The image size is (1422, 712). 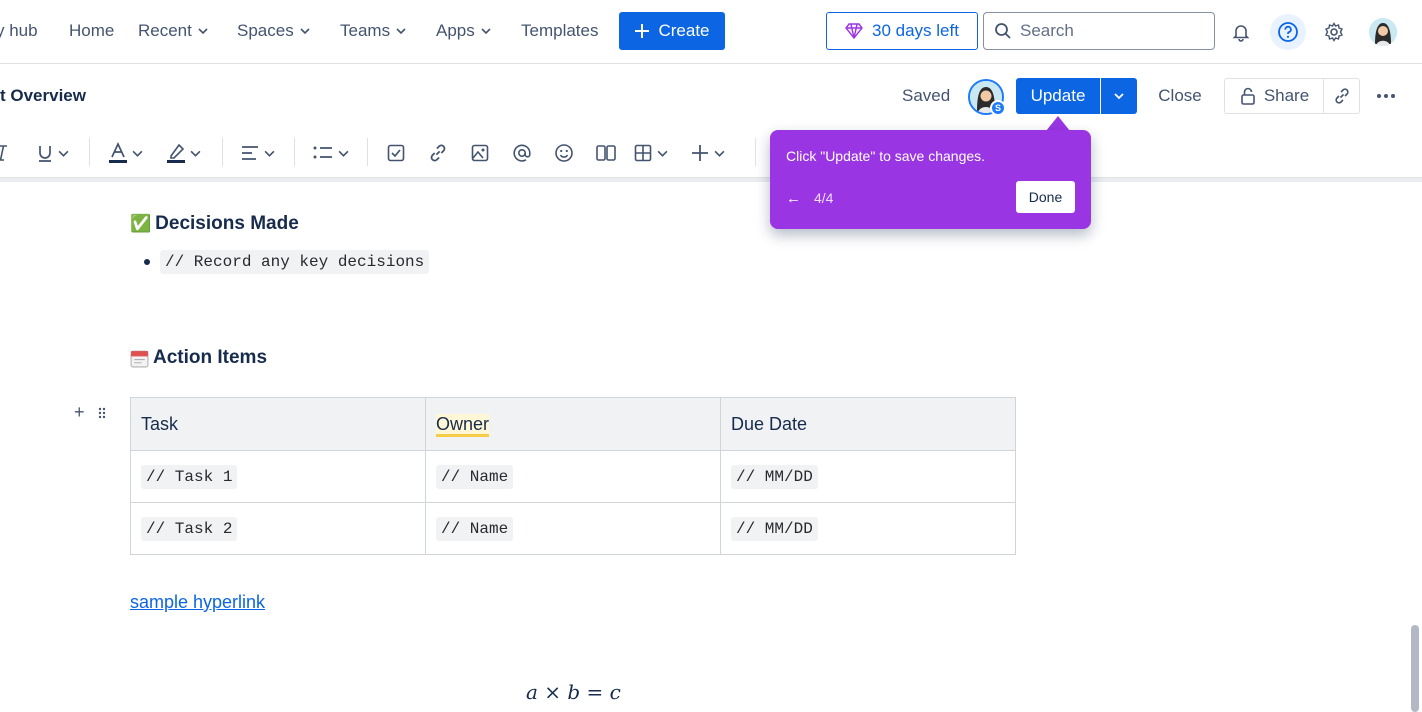 I want to click on profile-button, so click(x=1383, y=32).